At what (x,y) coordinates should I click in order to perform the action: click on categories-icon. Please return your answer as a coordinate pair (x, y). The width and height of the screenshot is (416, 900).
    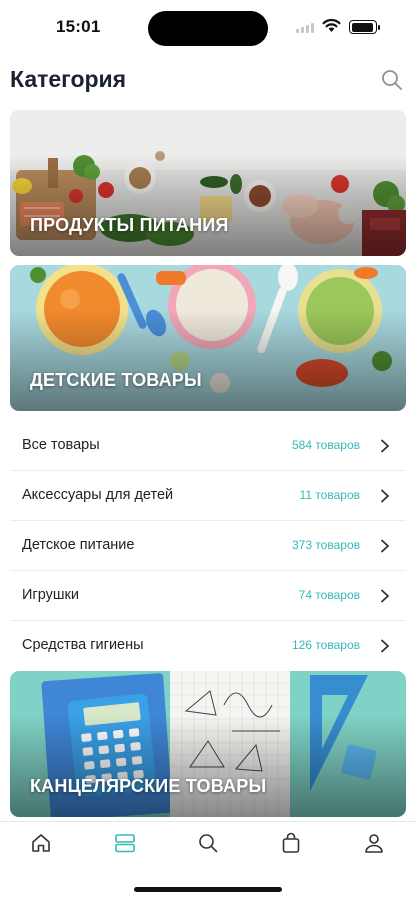
    Looking at the image, I should click on (125, 843).